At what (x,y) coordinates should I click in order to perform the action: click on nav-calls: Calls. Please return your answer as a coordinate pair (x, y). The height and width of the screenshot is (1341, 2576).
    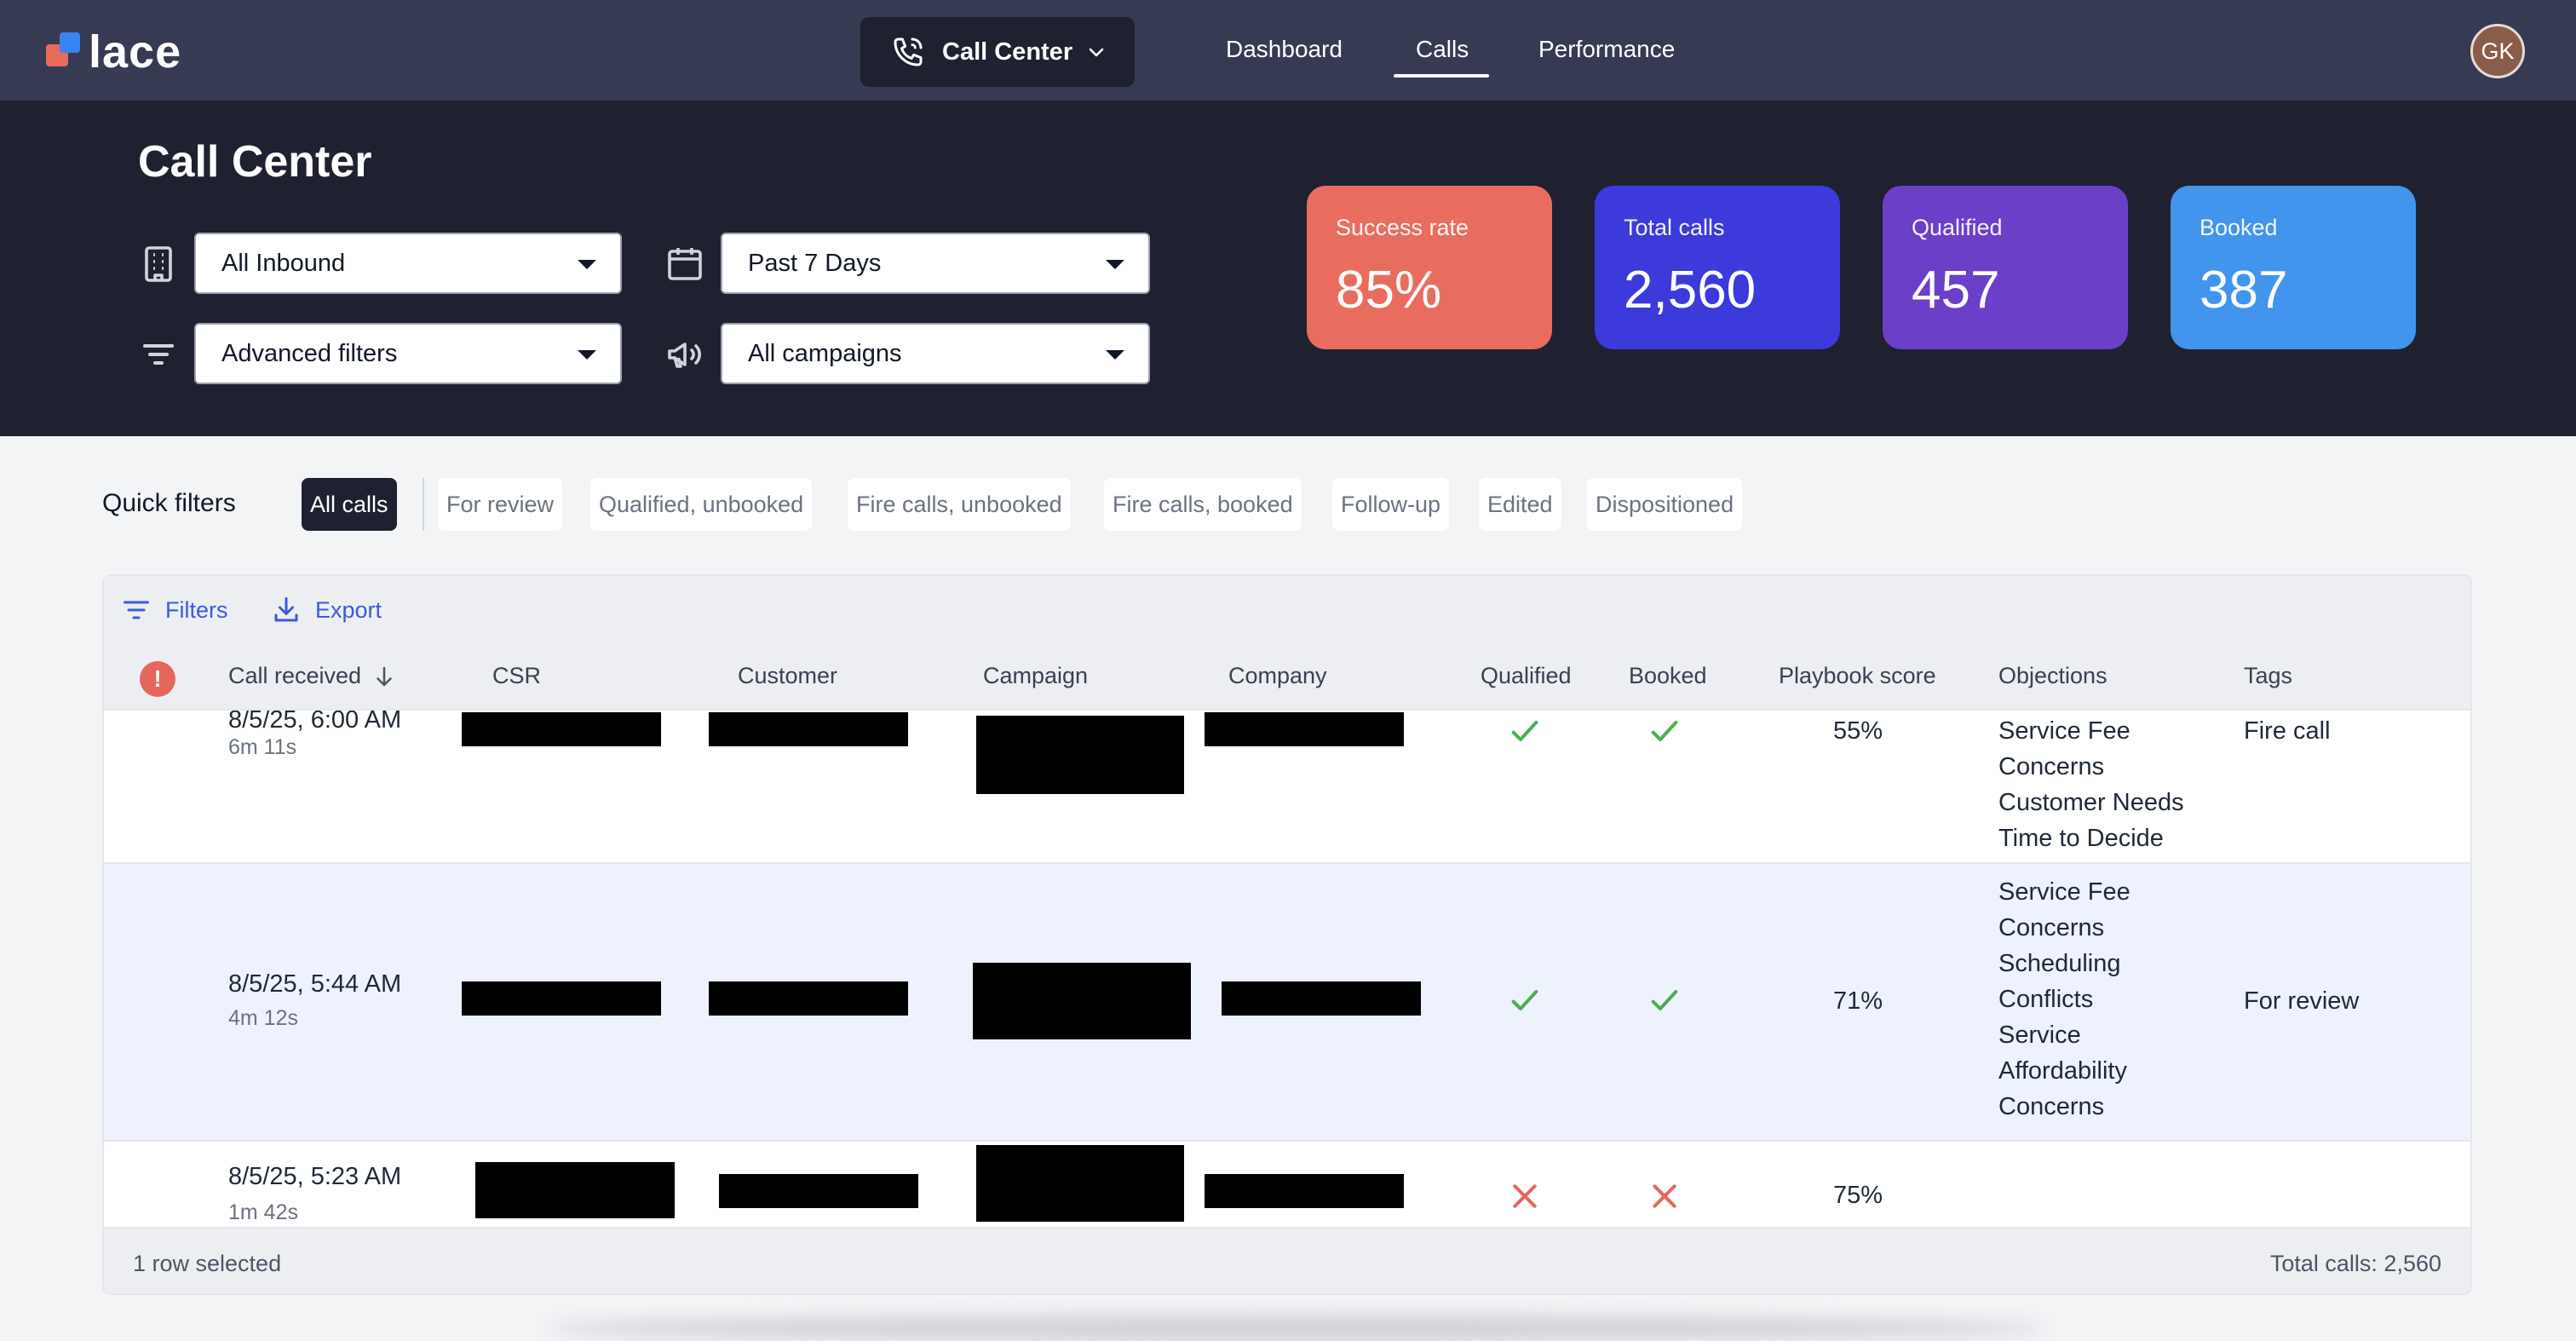
    Looking at the image, I should click on (1443, 50).